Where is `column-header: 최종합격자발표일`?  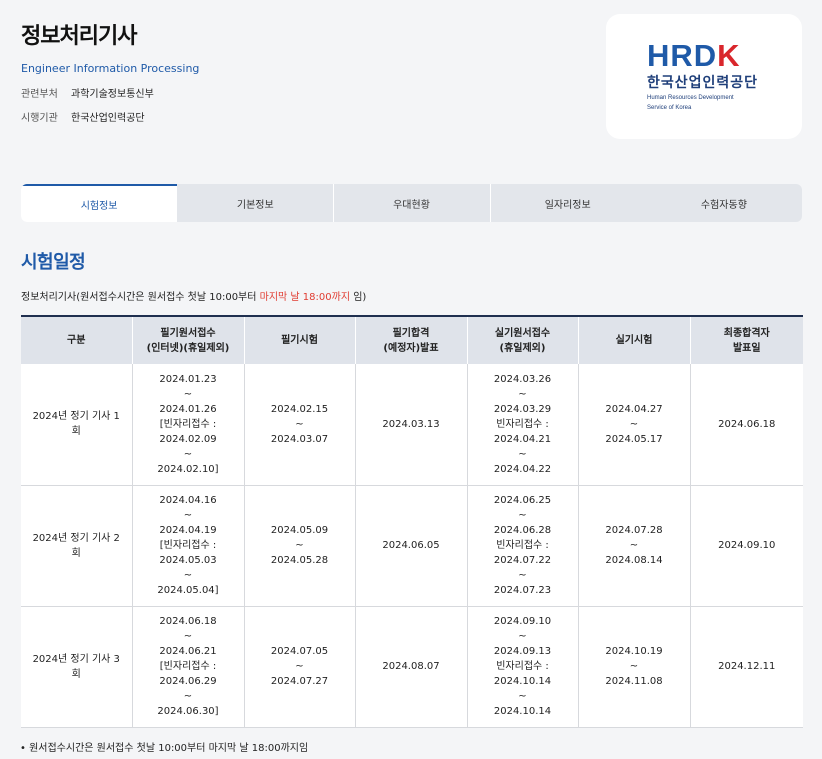
column-header: 최종합격자발표일 is located at coordinates (746, 340).